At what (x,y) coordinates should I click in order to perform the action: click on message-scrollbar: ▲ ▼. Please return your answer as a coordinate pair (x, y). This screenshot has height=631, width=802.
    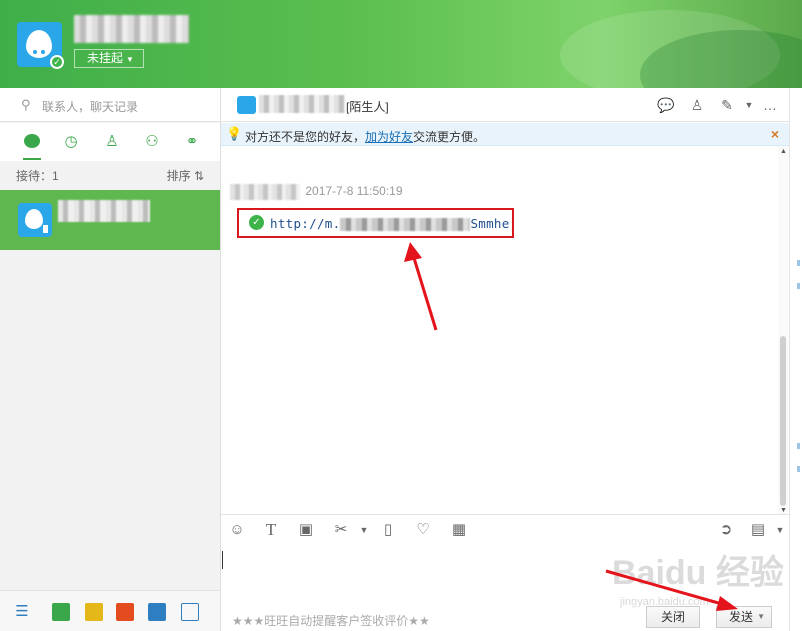
    Looking at the image, I should click on (783, 330).